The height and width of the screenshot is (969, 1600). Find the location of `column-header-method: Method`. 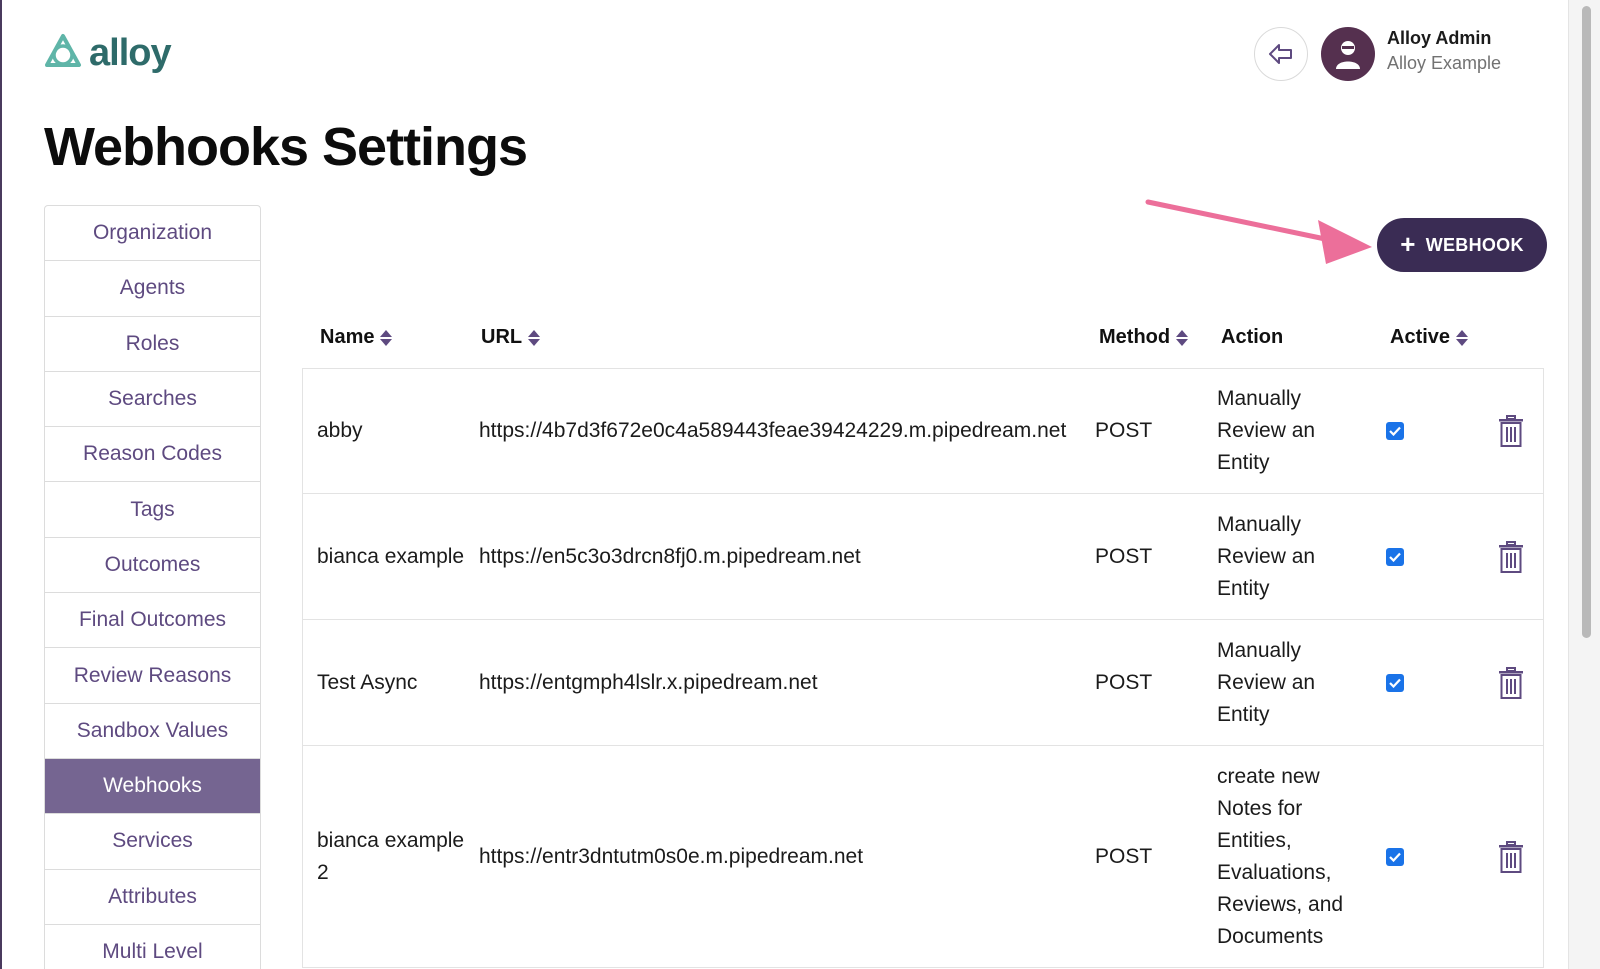

column-header-method: Method is located at coordinates (1144, 337).